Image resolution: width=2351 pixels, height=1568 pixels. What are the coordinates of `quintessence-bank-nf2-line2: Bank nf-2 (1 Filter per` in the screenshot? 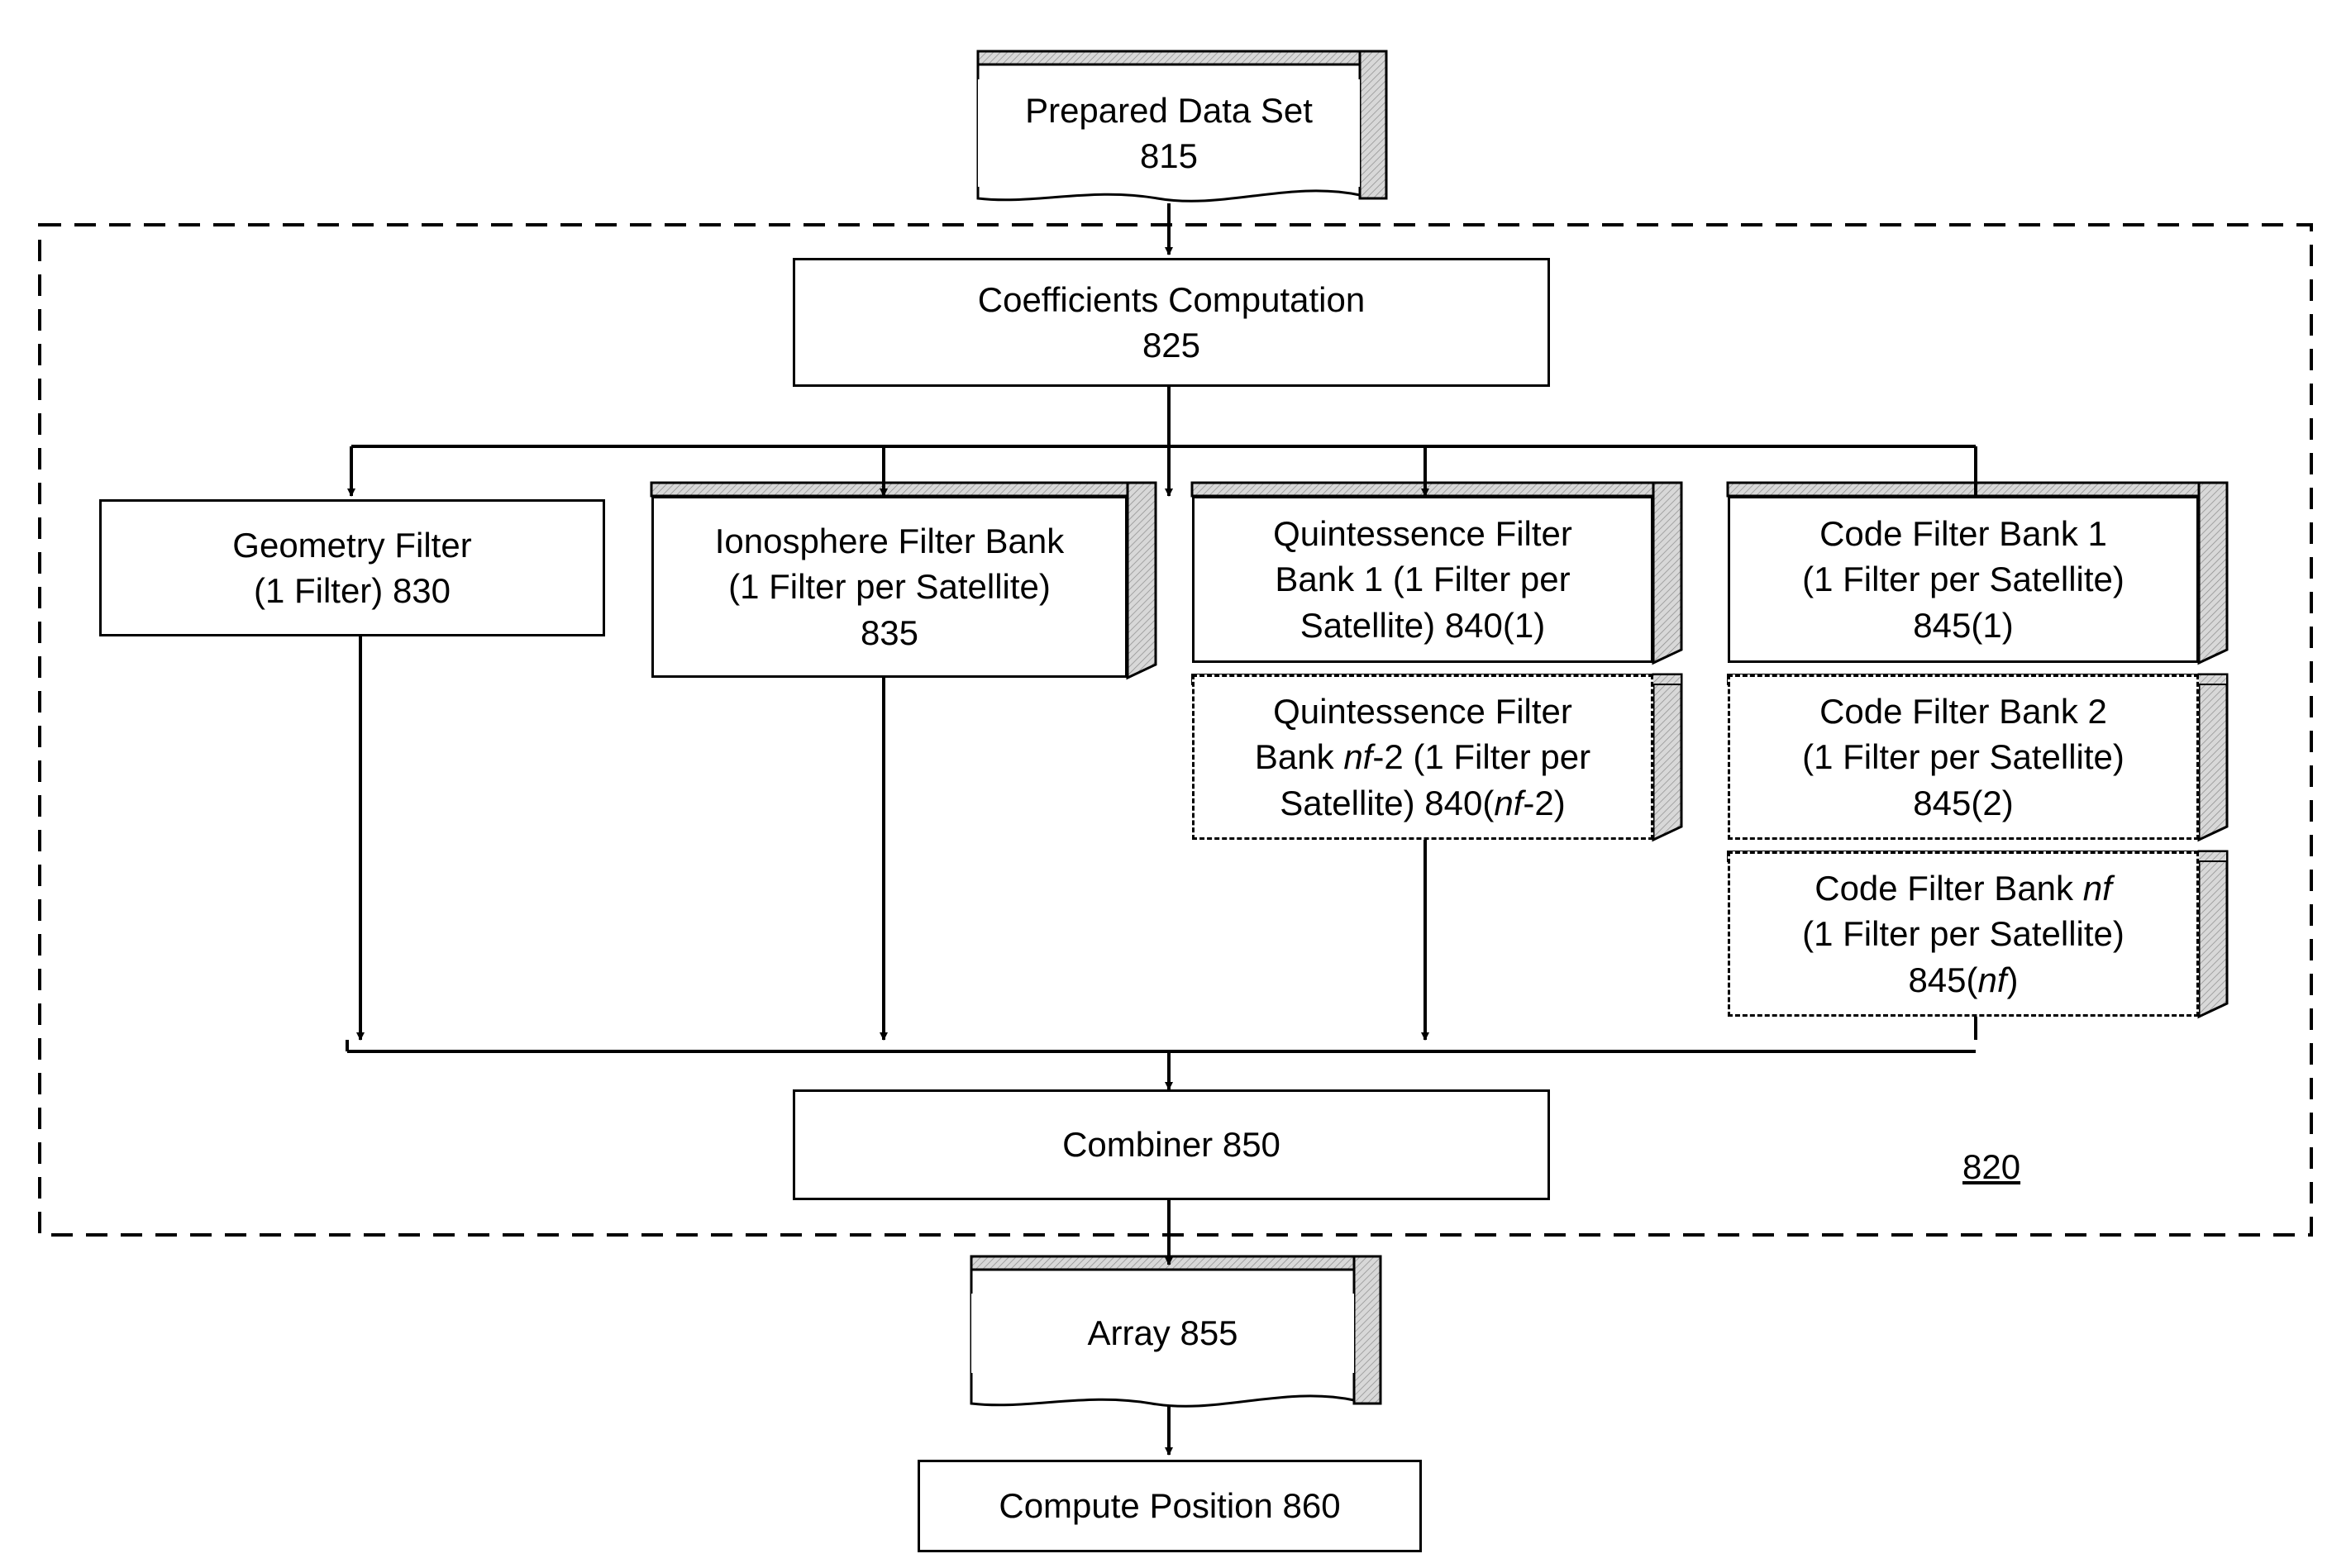 It's located at (1422, 757).